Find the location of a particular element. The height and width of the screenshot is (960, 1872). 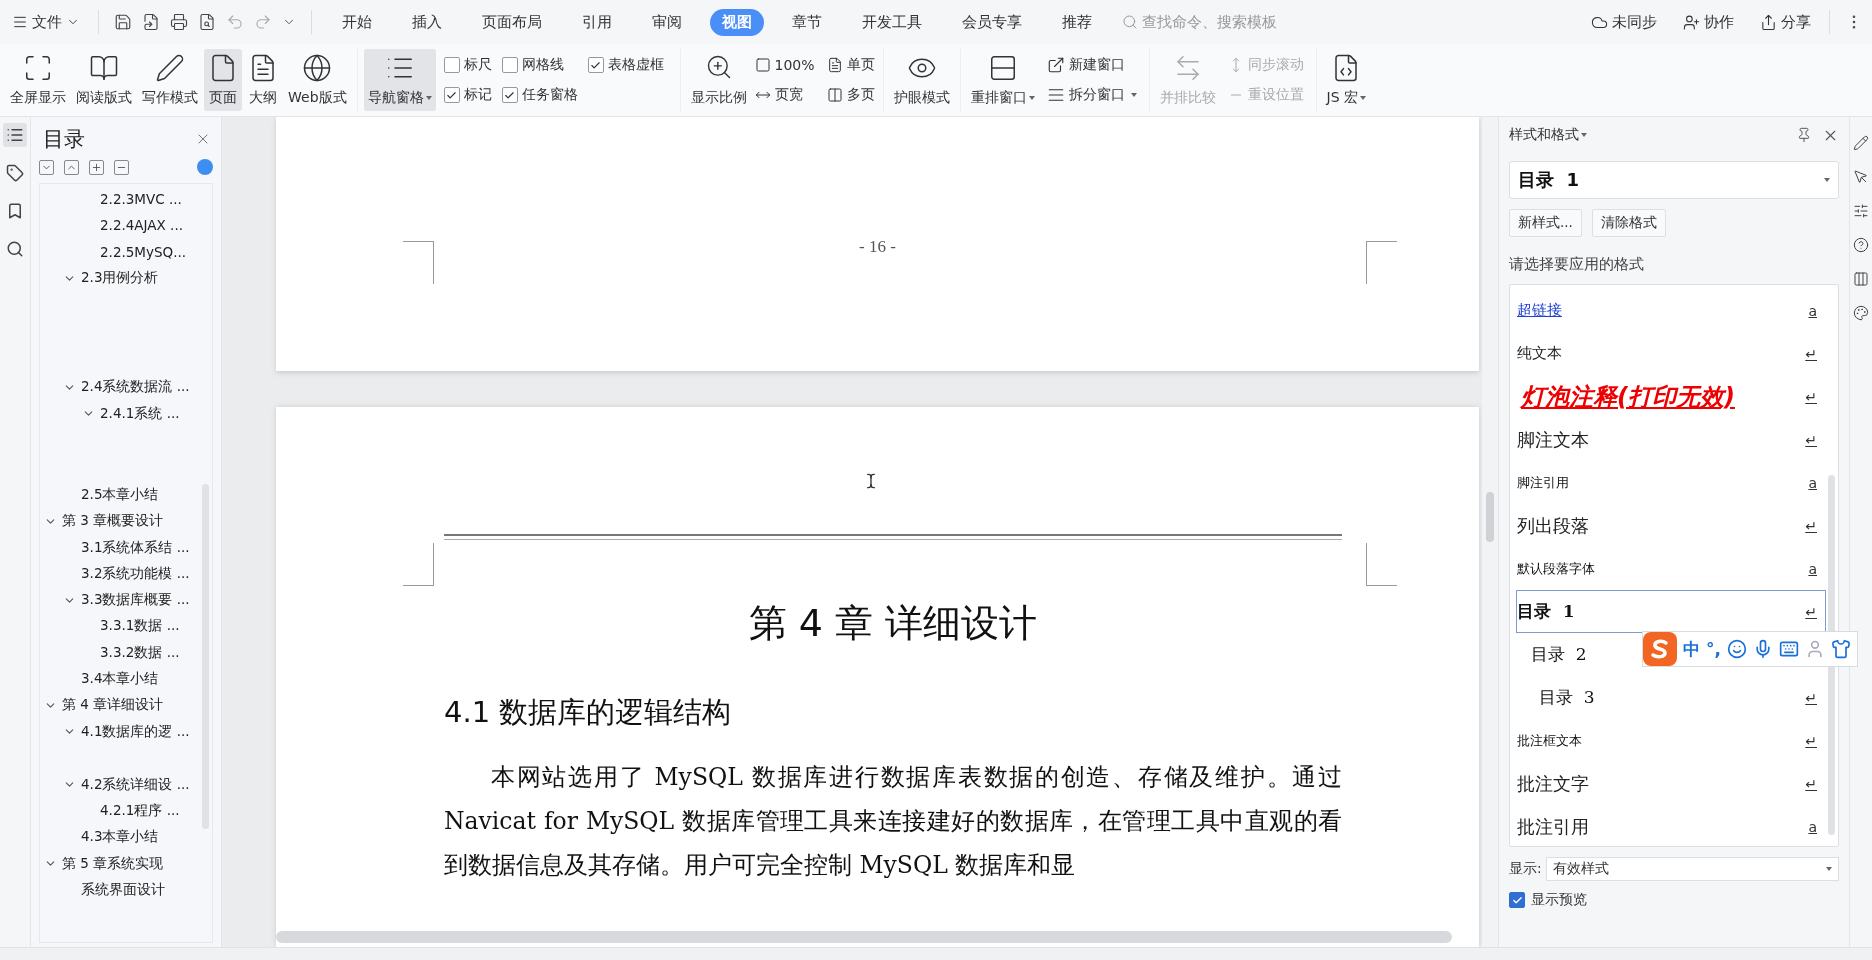

zoom-option: 页宽 is located at coordinates (784, 95).